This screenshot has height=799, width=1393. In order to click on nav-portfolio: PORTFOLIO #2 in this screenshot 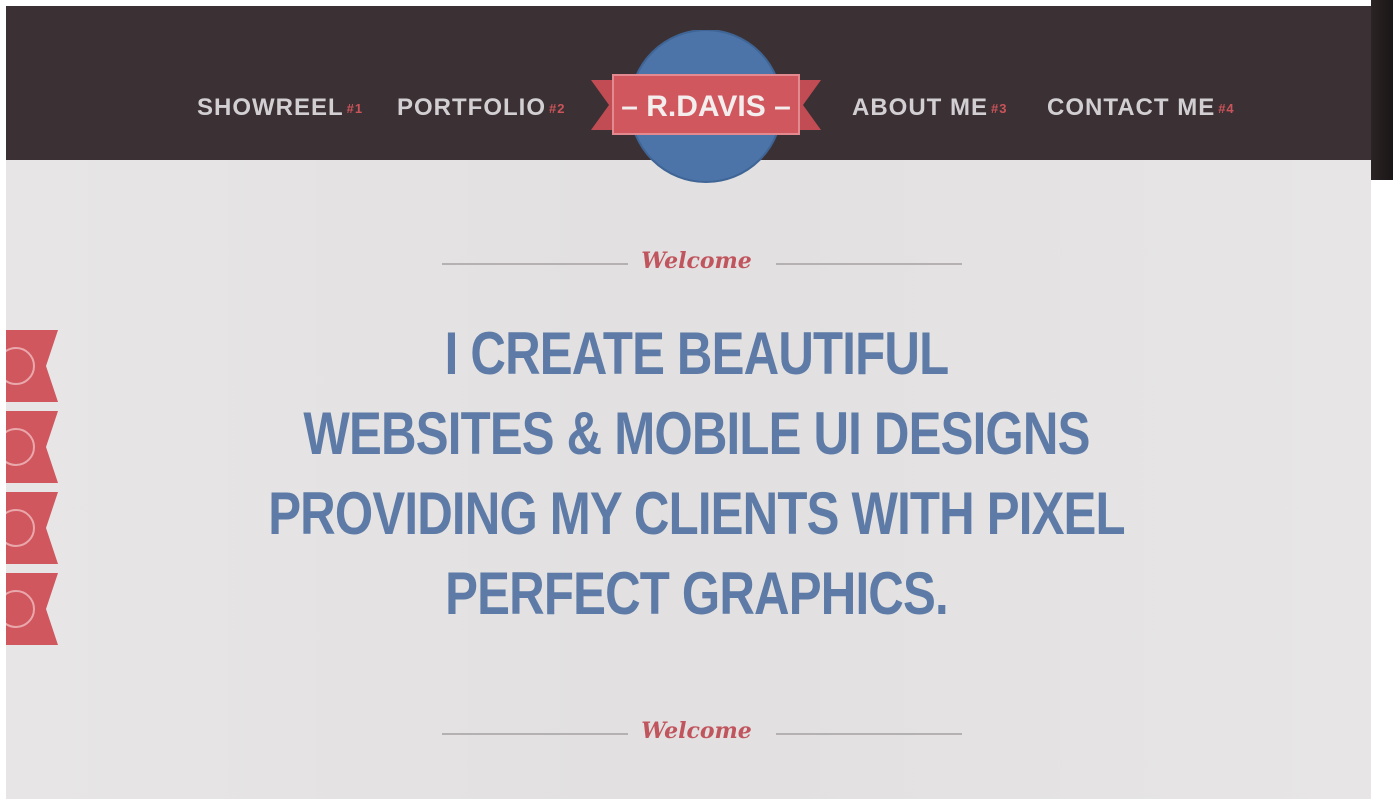, I will do `click(481, 108)`.